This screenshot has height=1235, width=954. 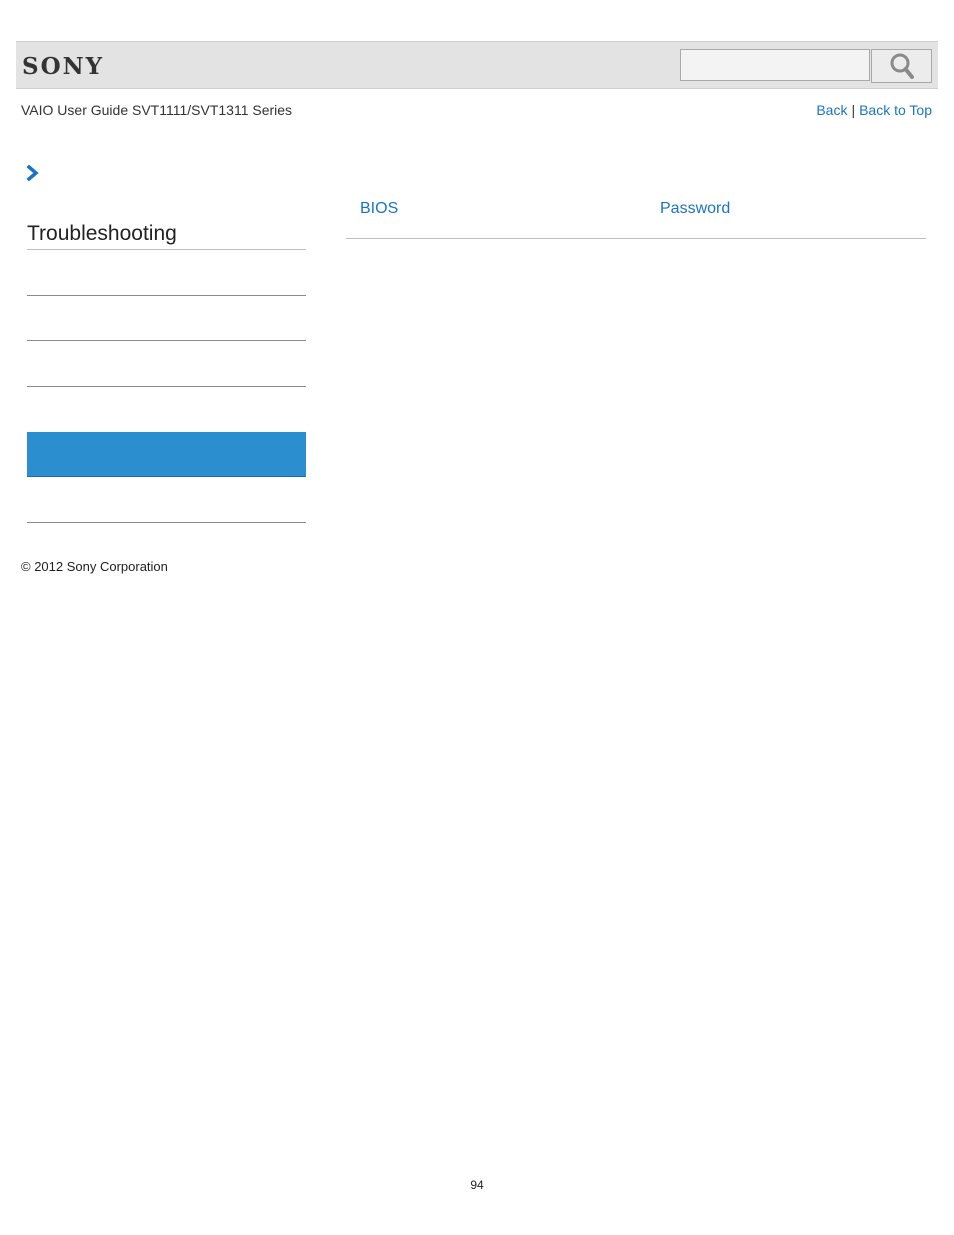 What do you see at coordinates (166, 454) in the screenshot?
I see `sidebar-item-active` at bounding box center [166, 454].